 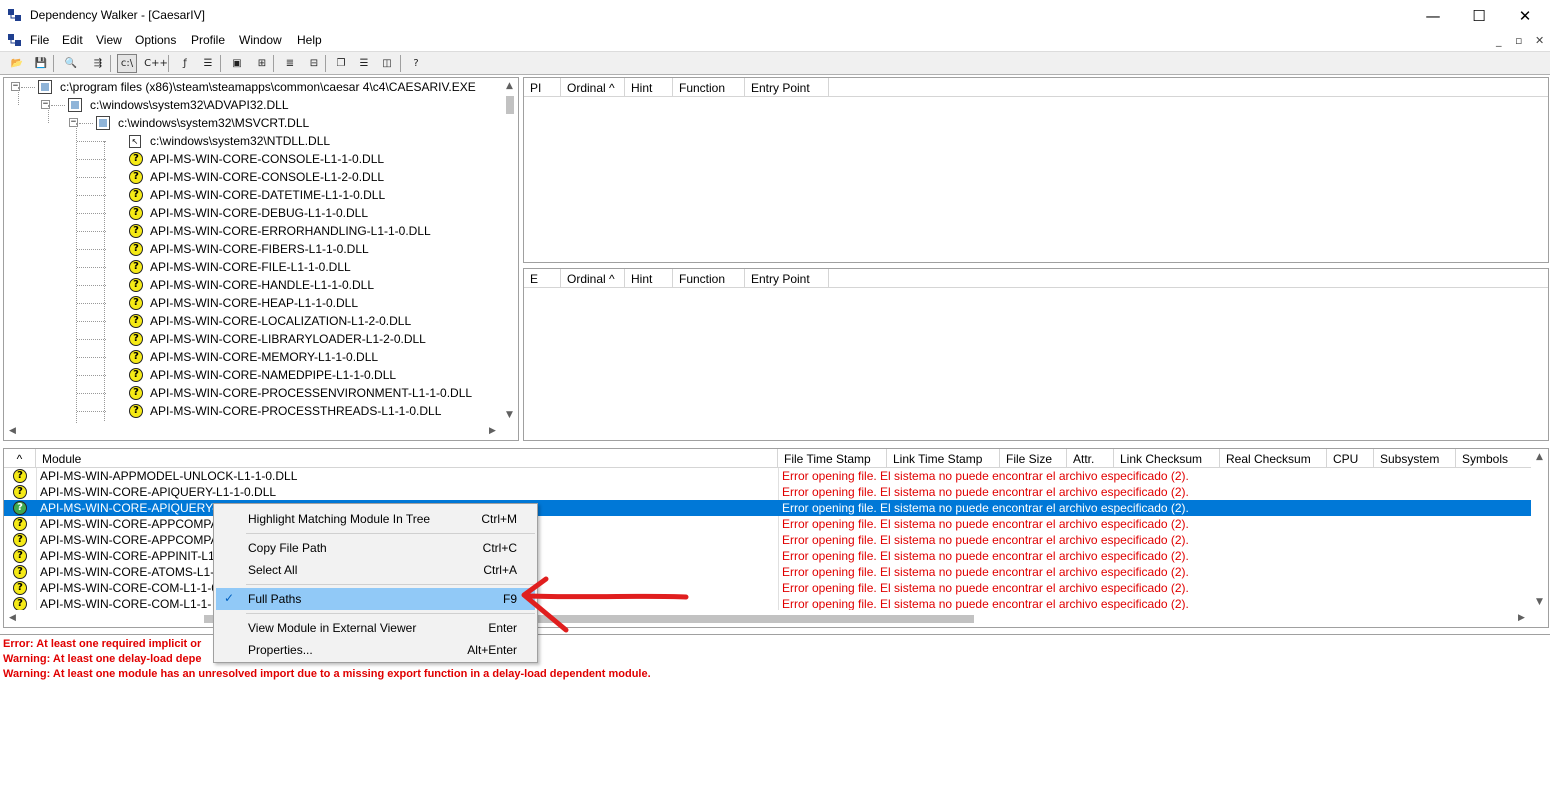 What do you see at coordinates (375, 628) in the screenshot?
I see `view-in-external-viewer-menu-item: View Module in External Viewer Enter` at bounding box center [375, 628].